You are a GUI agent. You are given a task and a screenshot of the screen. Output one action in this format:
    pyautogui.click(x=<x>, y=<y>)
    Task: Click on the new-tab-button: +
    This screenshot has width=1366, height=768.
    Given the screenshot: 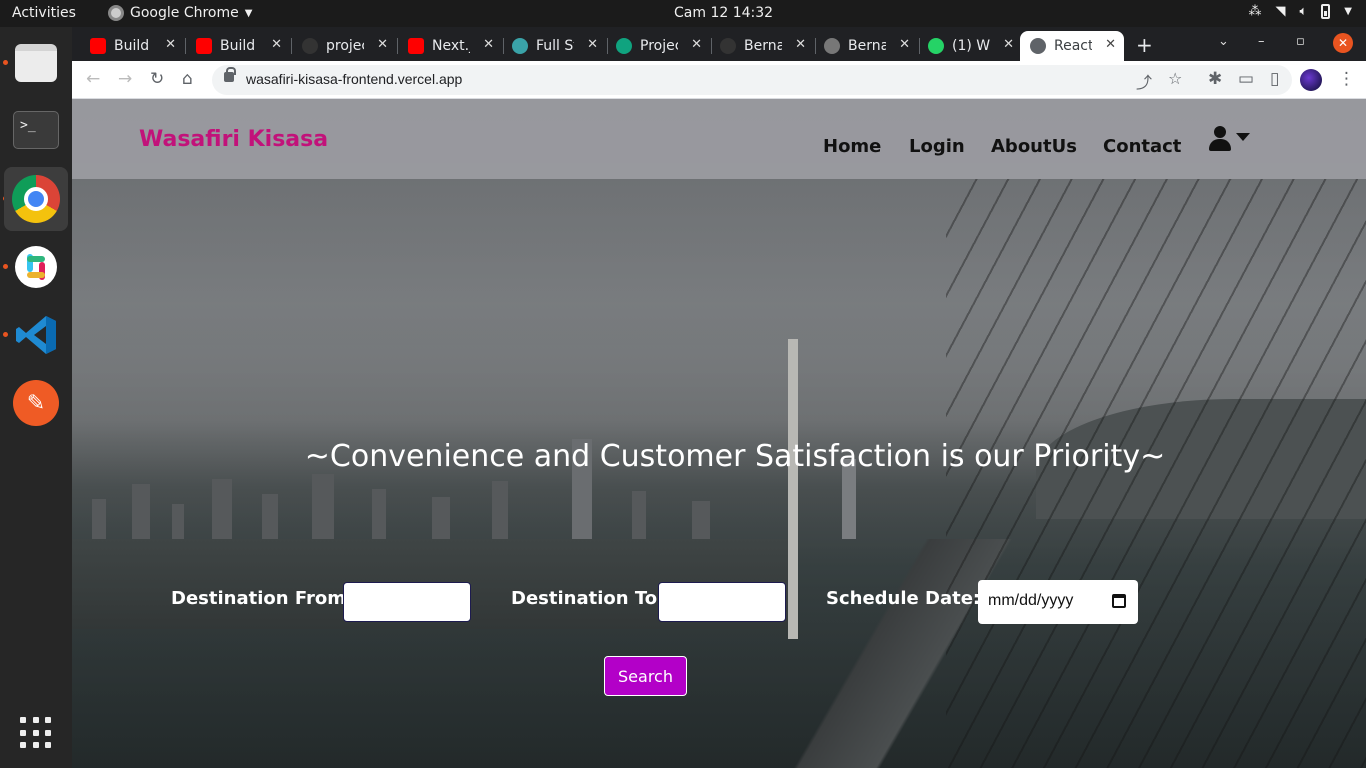 What is the action you would take?
    pyautogui.click(x=1144, y=45)
    